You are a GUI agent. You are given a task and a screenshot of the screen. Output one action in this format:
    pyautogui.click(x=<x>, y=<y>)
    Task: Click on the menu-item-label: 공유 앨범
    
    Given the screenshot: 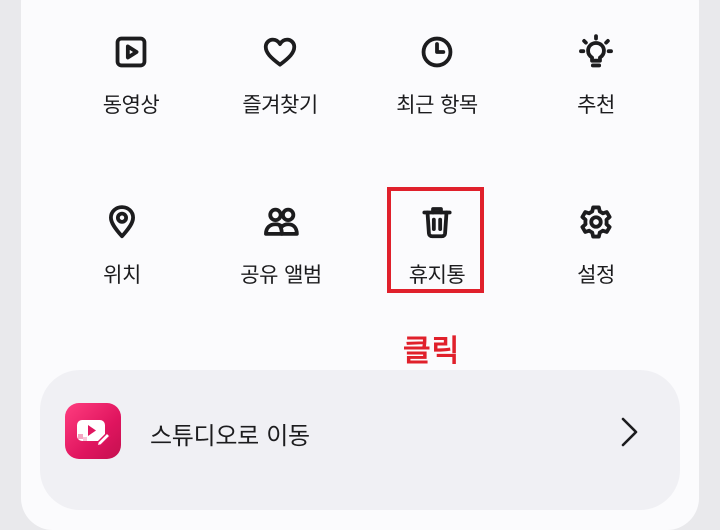 What is the action you would take?
    pyautogui.click(x=281, y=275)
    